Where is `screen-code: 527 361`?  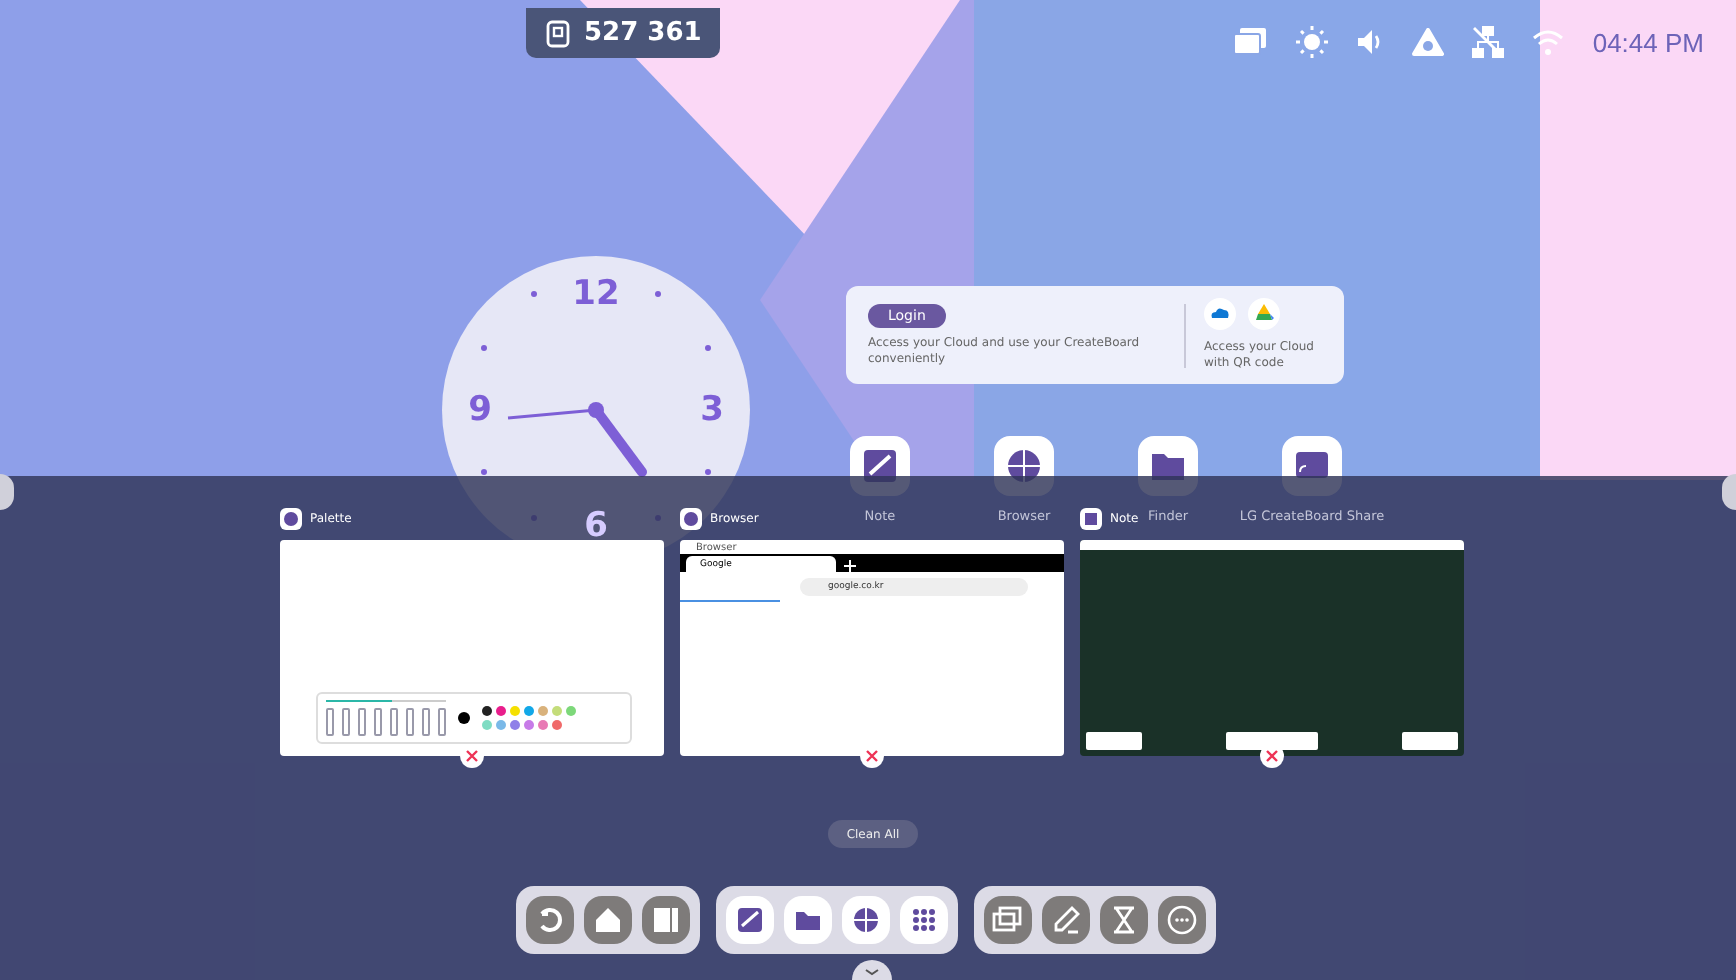
screen-code: 527 361 is located at coordinates (643, 33).